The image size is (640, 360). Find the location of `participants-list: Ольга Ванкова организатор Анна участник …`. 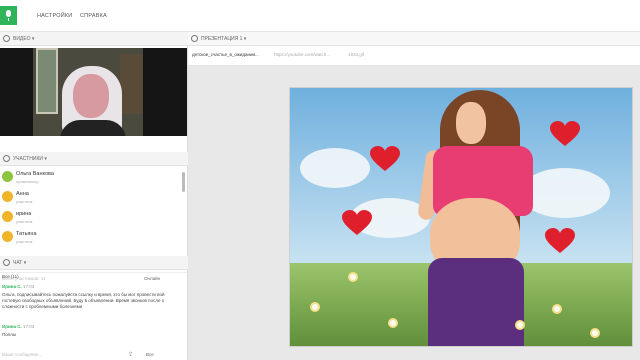

participants-list: Ольга Ванкова организатор Анна участник … is located at coordinates (93, 216).